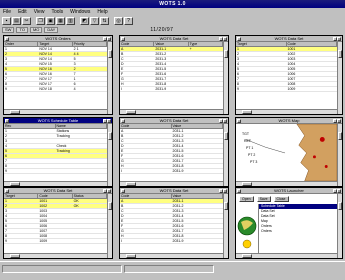 This screenshot has width=345, height=280. Describe the element at coordinates (6, 21) in the screenshot. I see `save-button: ▪` at that location.